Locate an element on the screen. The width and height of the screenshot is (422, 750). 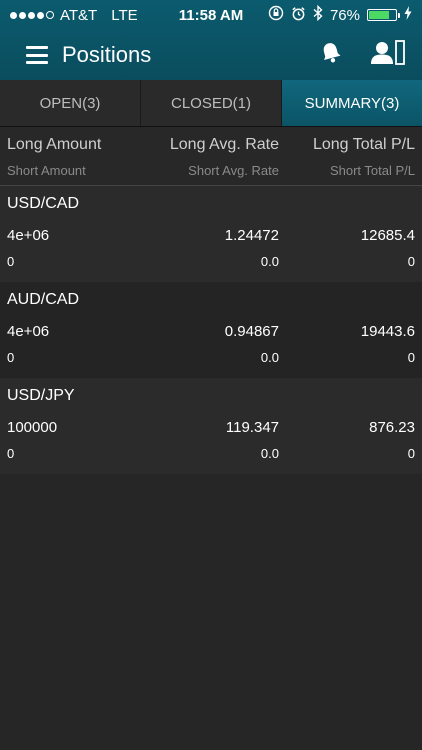
nav-bar: Positions is located at coordinates (211, 55).